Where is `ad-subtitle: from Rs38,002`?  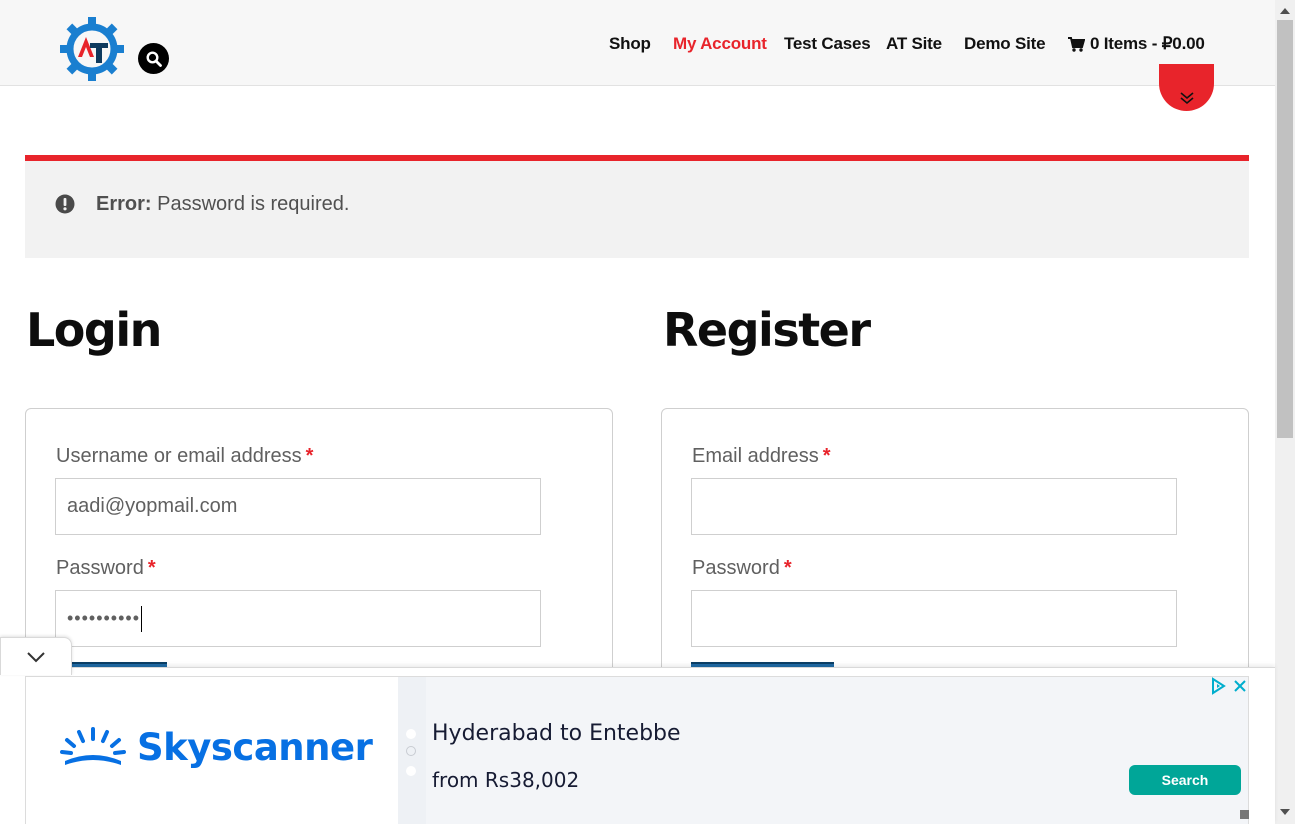
ad-subtitle: from Rs38,002 is located at coordinates (506, 780).